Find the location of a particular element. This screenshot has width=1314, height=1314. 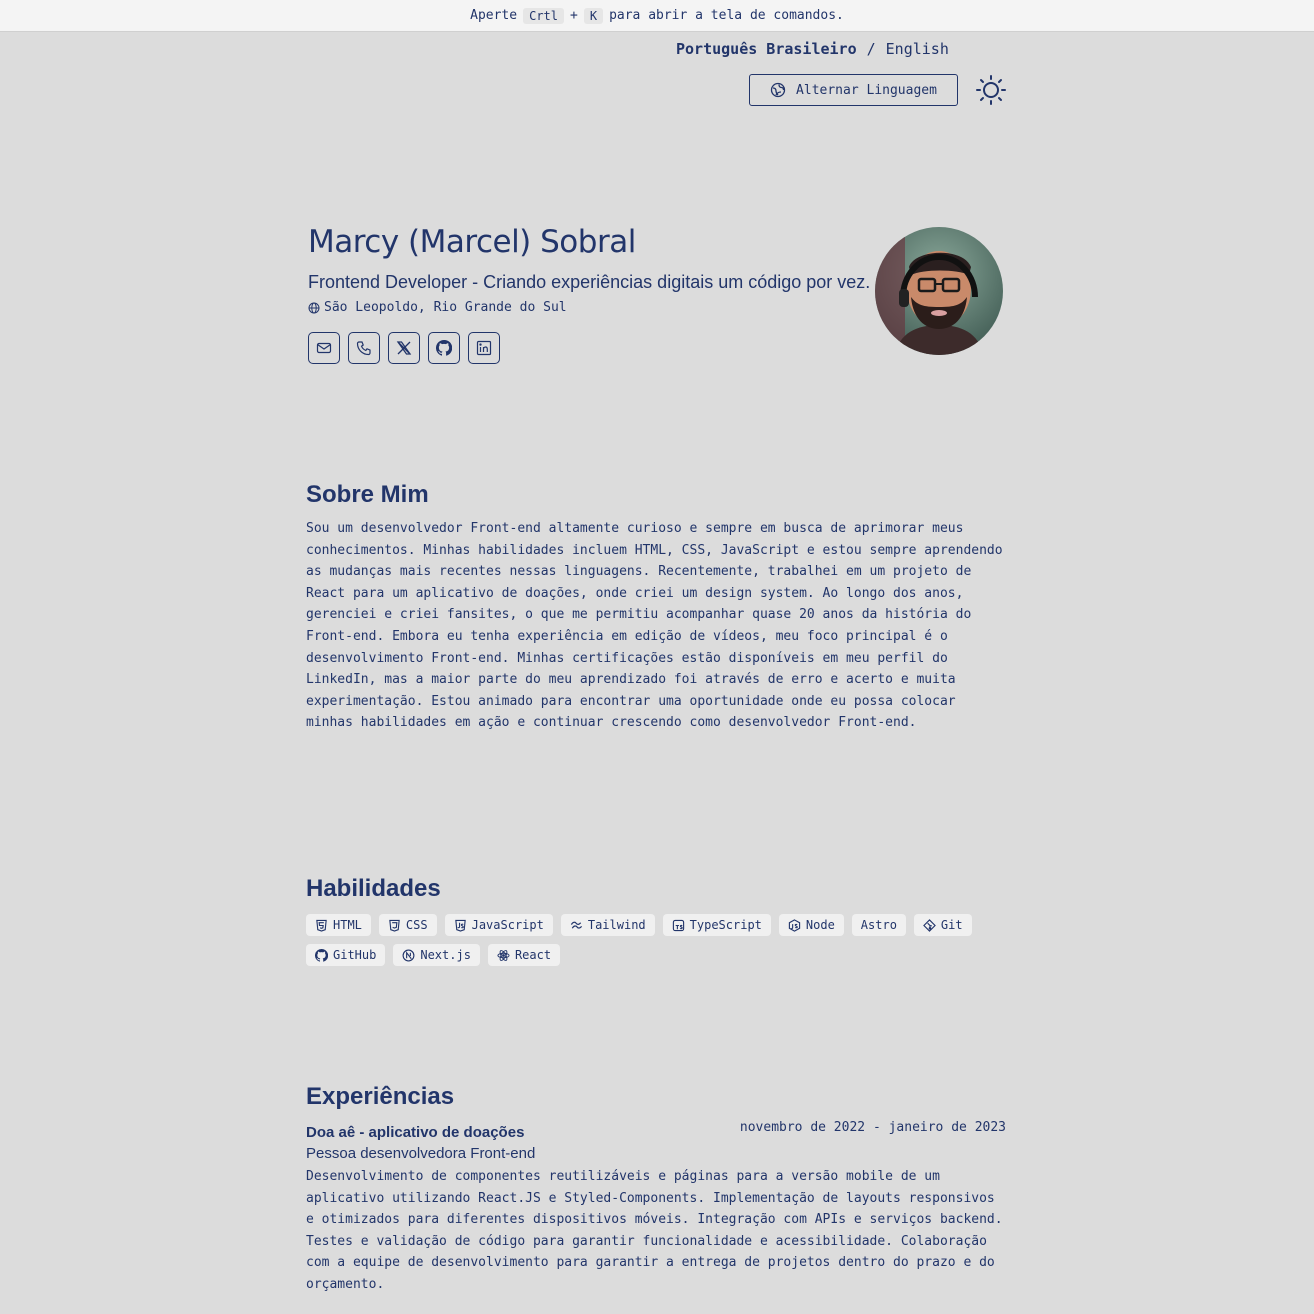

skill-label: React is located at coordinates (533, 955).